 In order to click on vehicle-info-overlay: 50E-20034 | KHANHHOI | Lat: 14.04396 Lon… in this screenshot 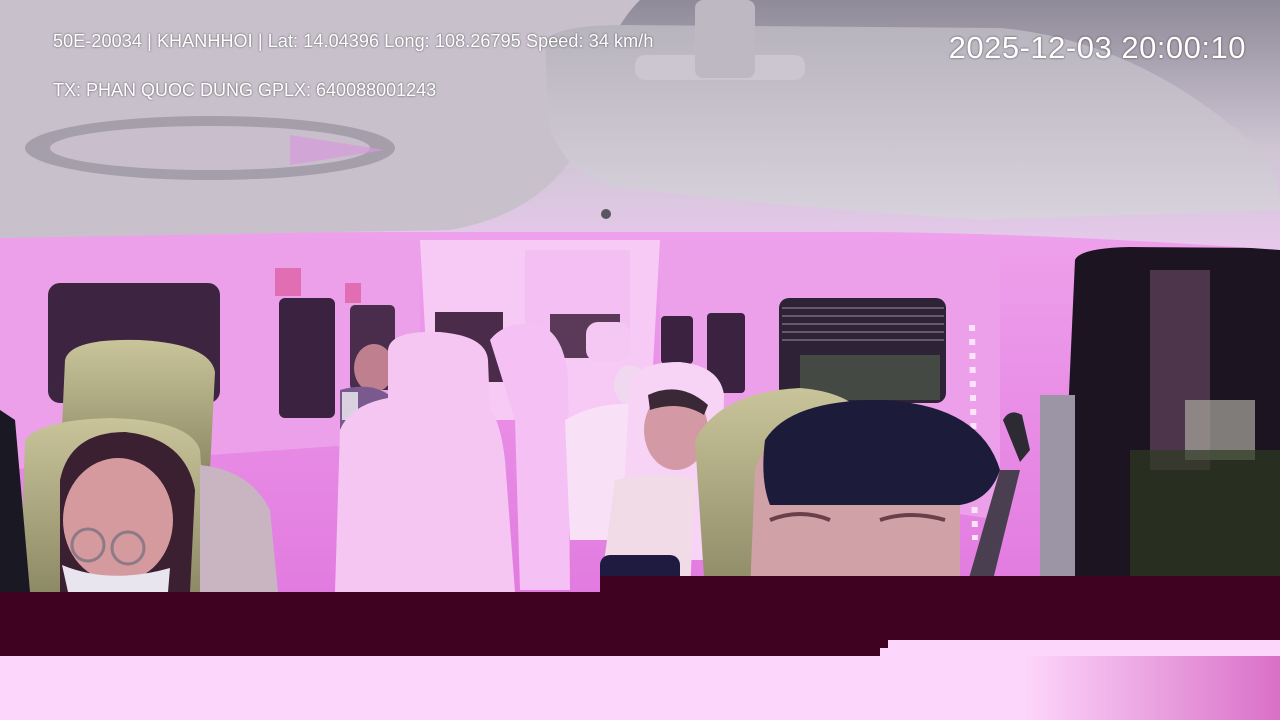, I will do `click(353, 41)`.